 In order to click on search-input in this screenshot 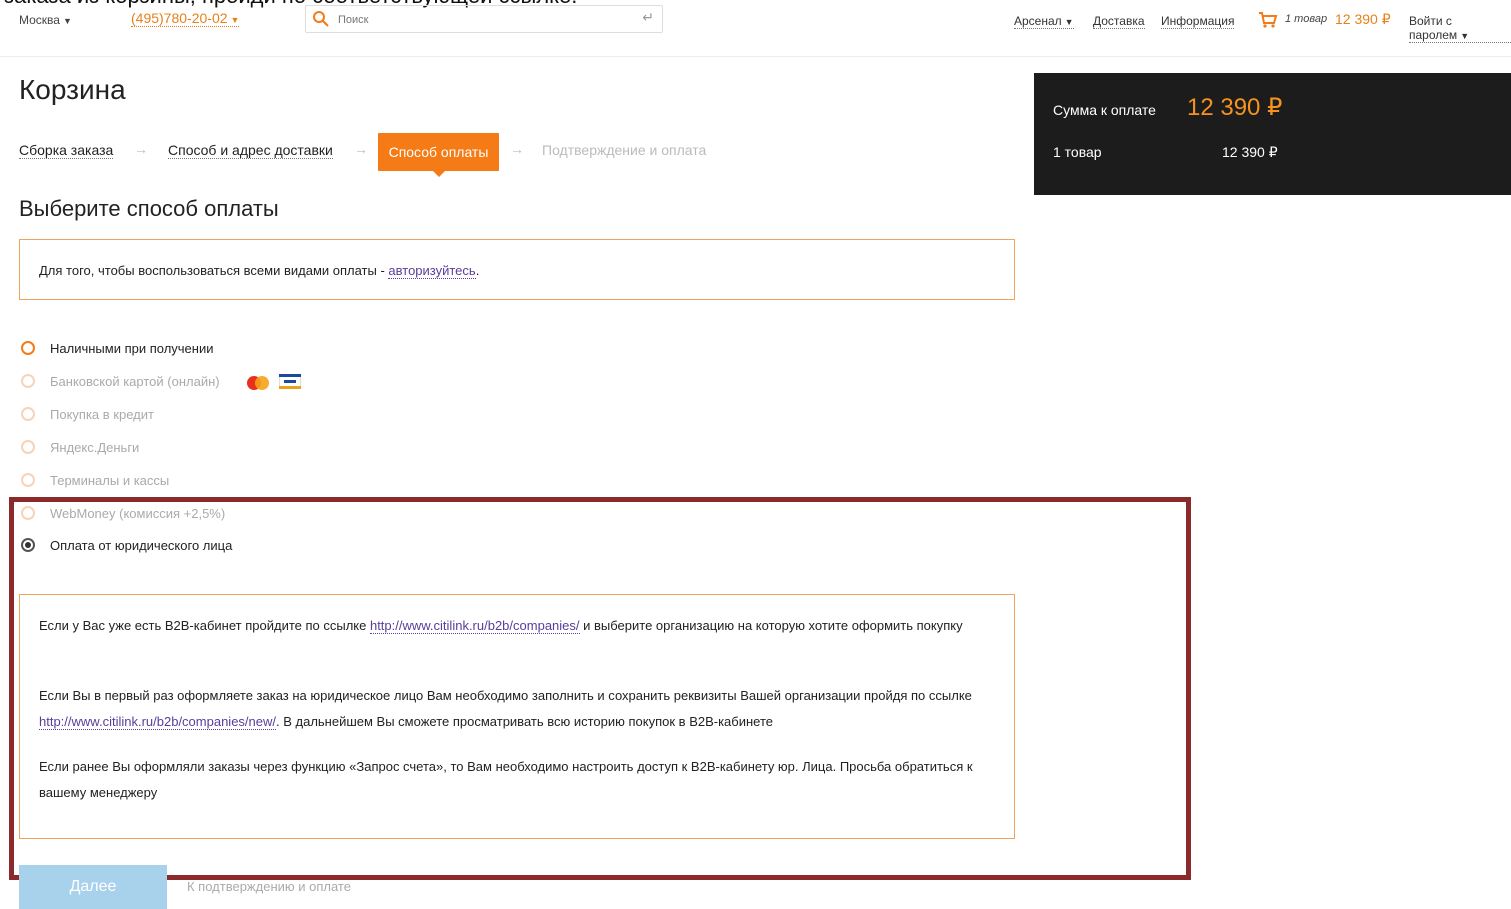, I will do `click(488, 20)`.